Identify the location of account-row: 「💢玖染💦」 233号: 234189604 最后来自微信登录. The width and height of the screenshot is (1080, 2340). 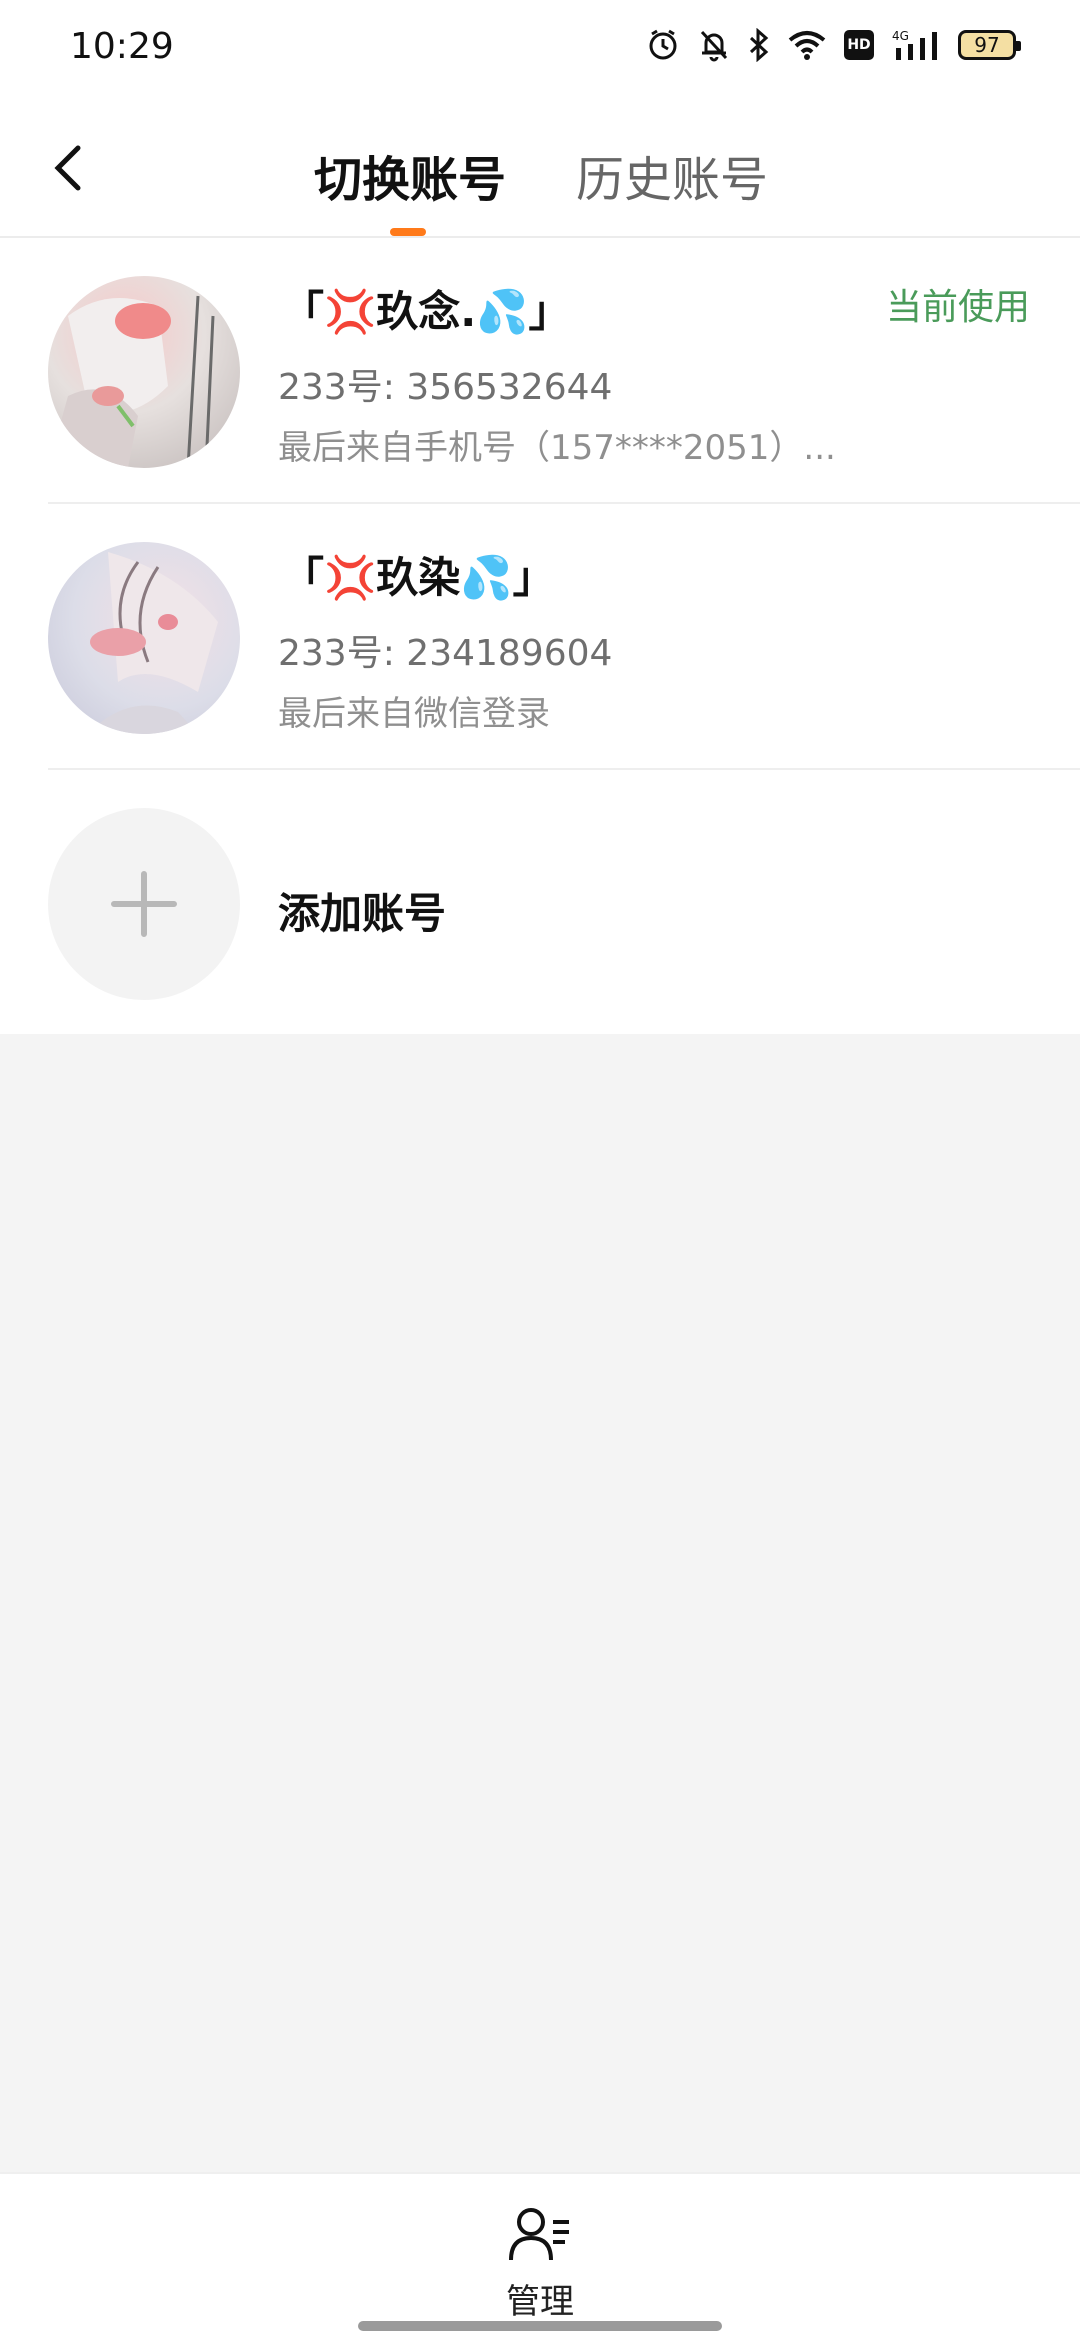
(540, 637).